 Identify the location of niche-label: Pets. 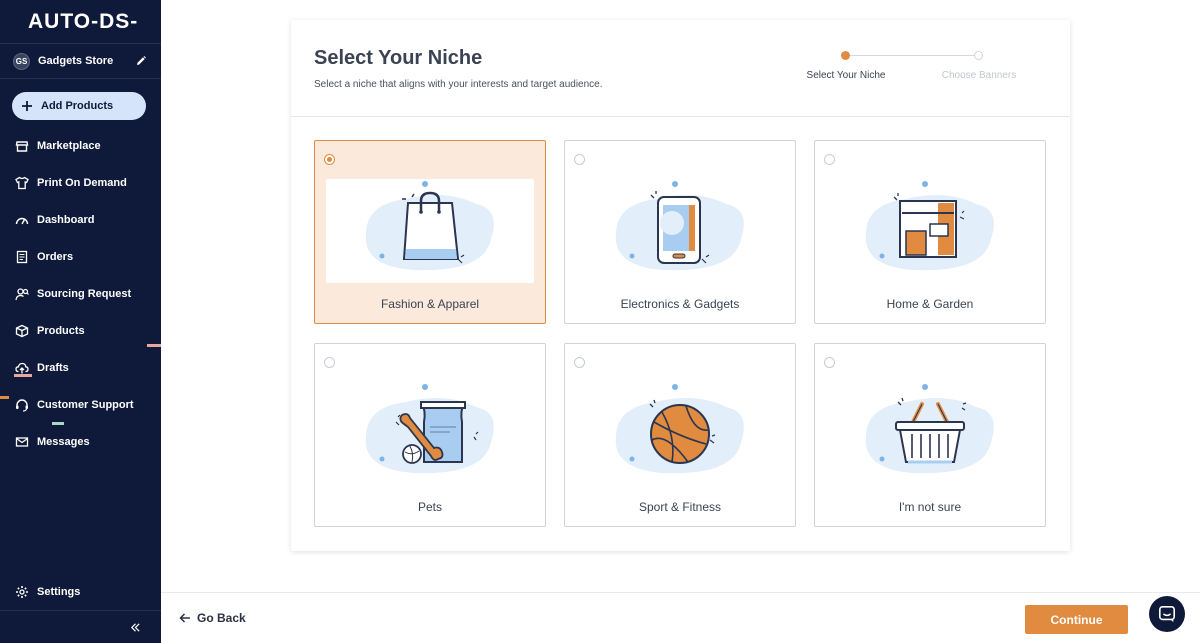
(429, 507).